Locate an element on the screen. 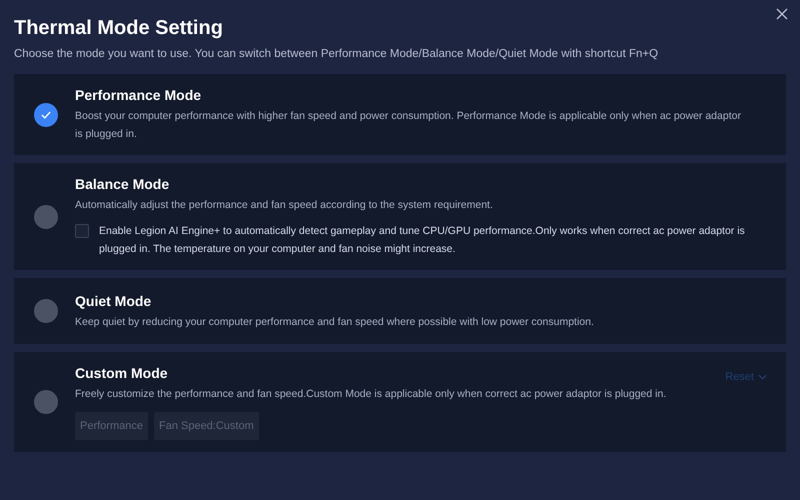  mode-description: Keep quiet by reducing your computer performance and fan speed where possible with low power consumption. is located at coordinates (335, 322).